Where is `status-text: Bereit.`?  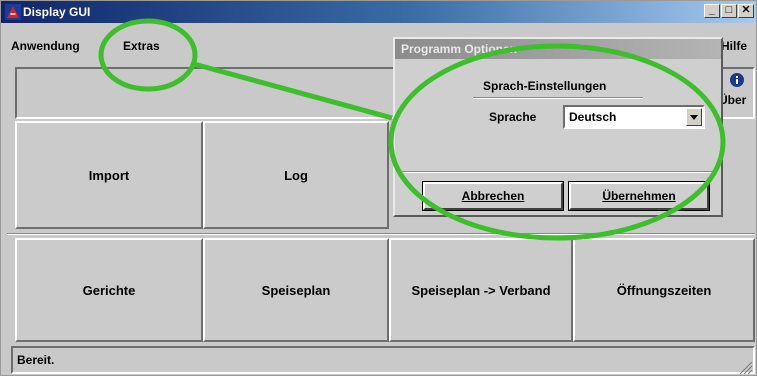
status-text: Bereit. is located at coordinates (36, 360).